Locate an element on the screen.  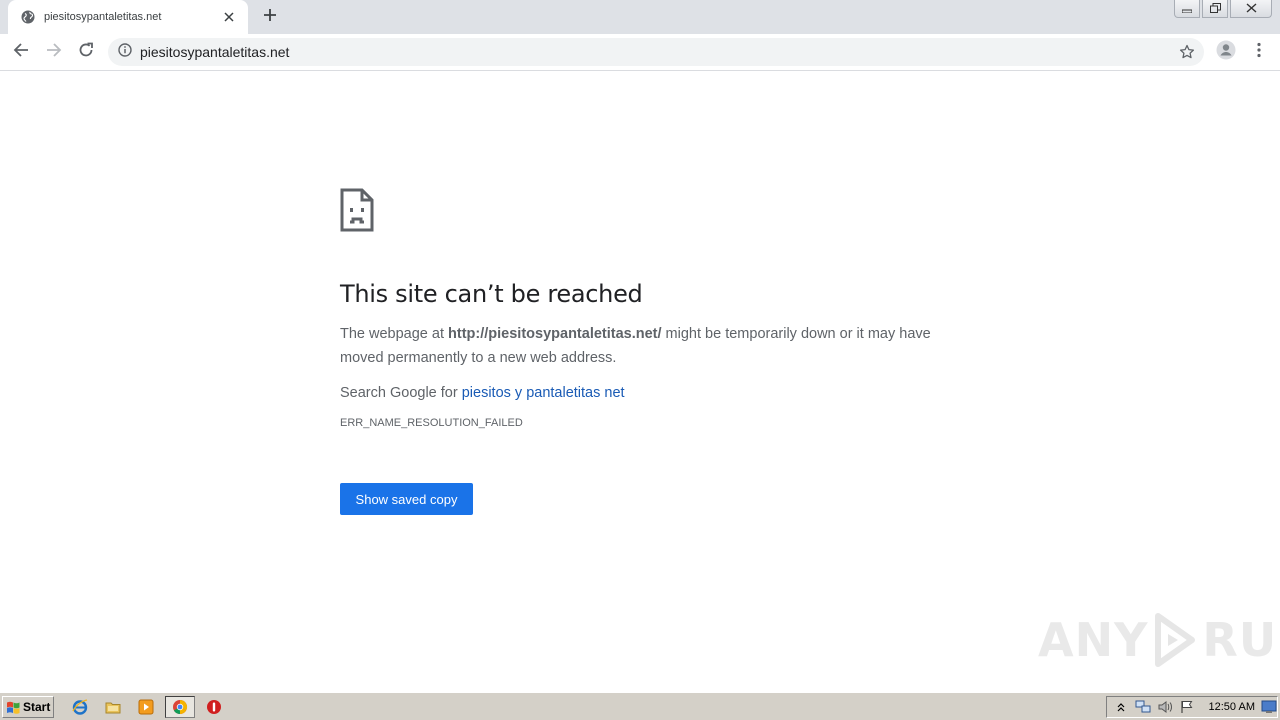
start-button: Start is located at coordinates (28, 707).